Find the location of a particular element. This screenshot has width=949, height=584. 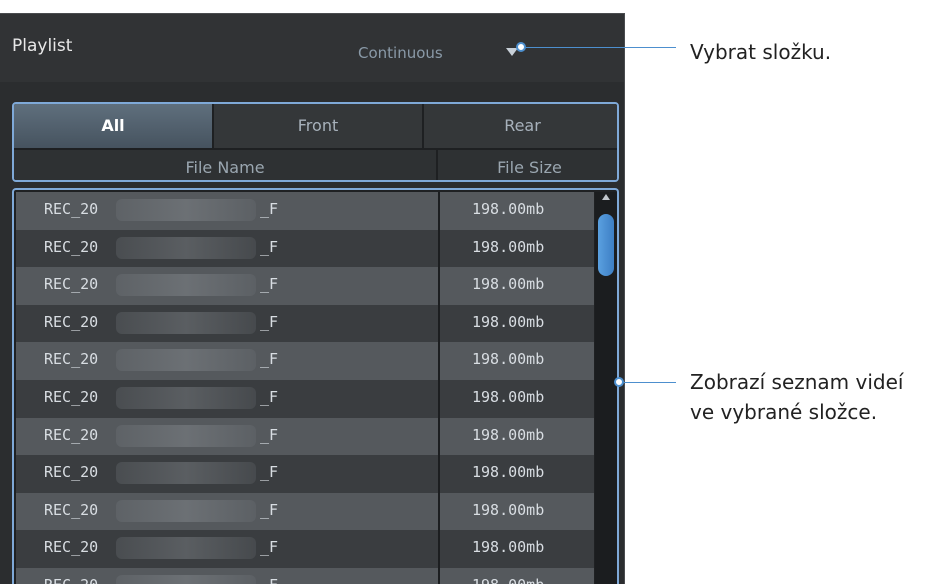

callout-dot-folder-select is located at coordinates (521, 47).